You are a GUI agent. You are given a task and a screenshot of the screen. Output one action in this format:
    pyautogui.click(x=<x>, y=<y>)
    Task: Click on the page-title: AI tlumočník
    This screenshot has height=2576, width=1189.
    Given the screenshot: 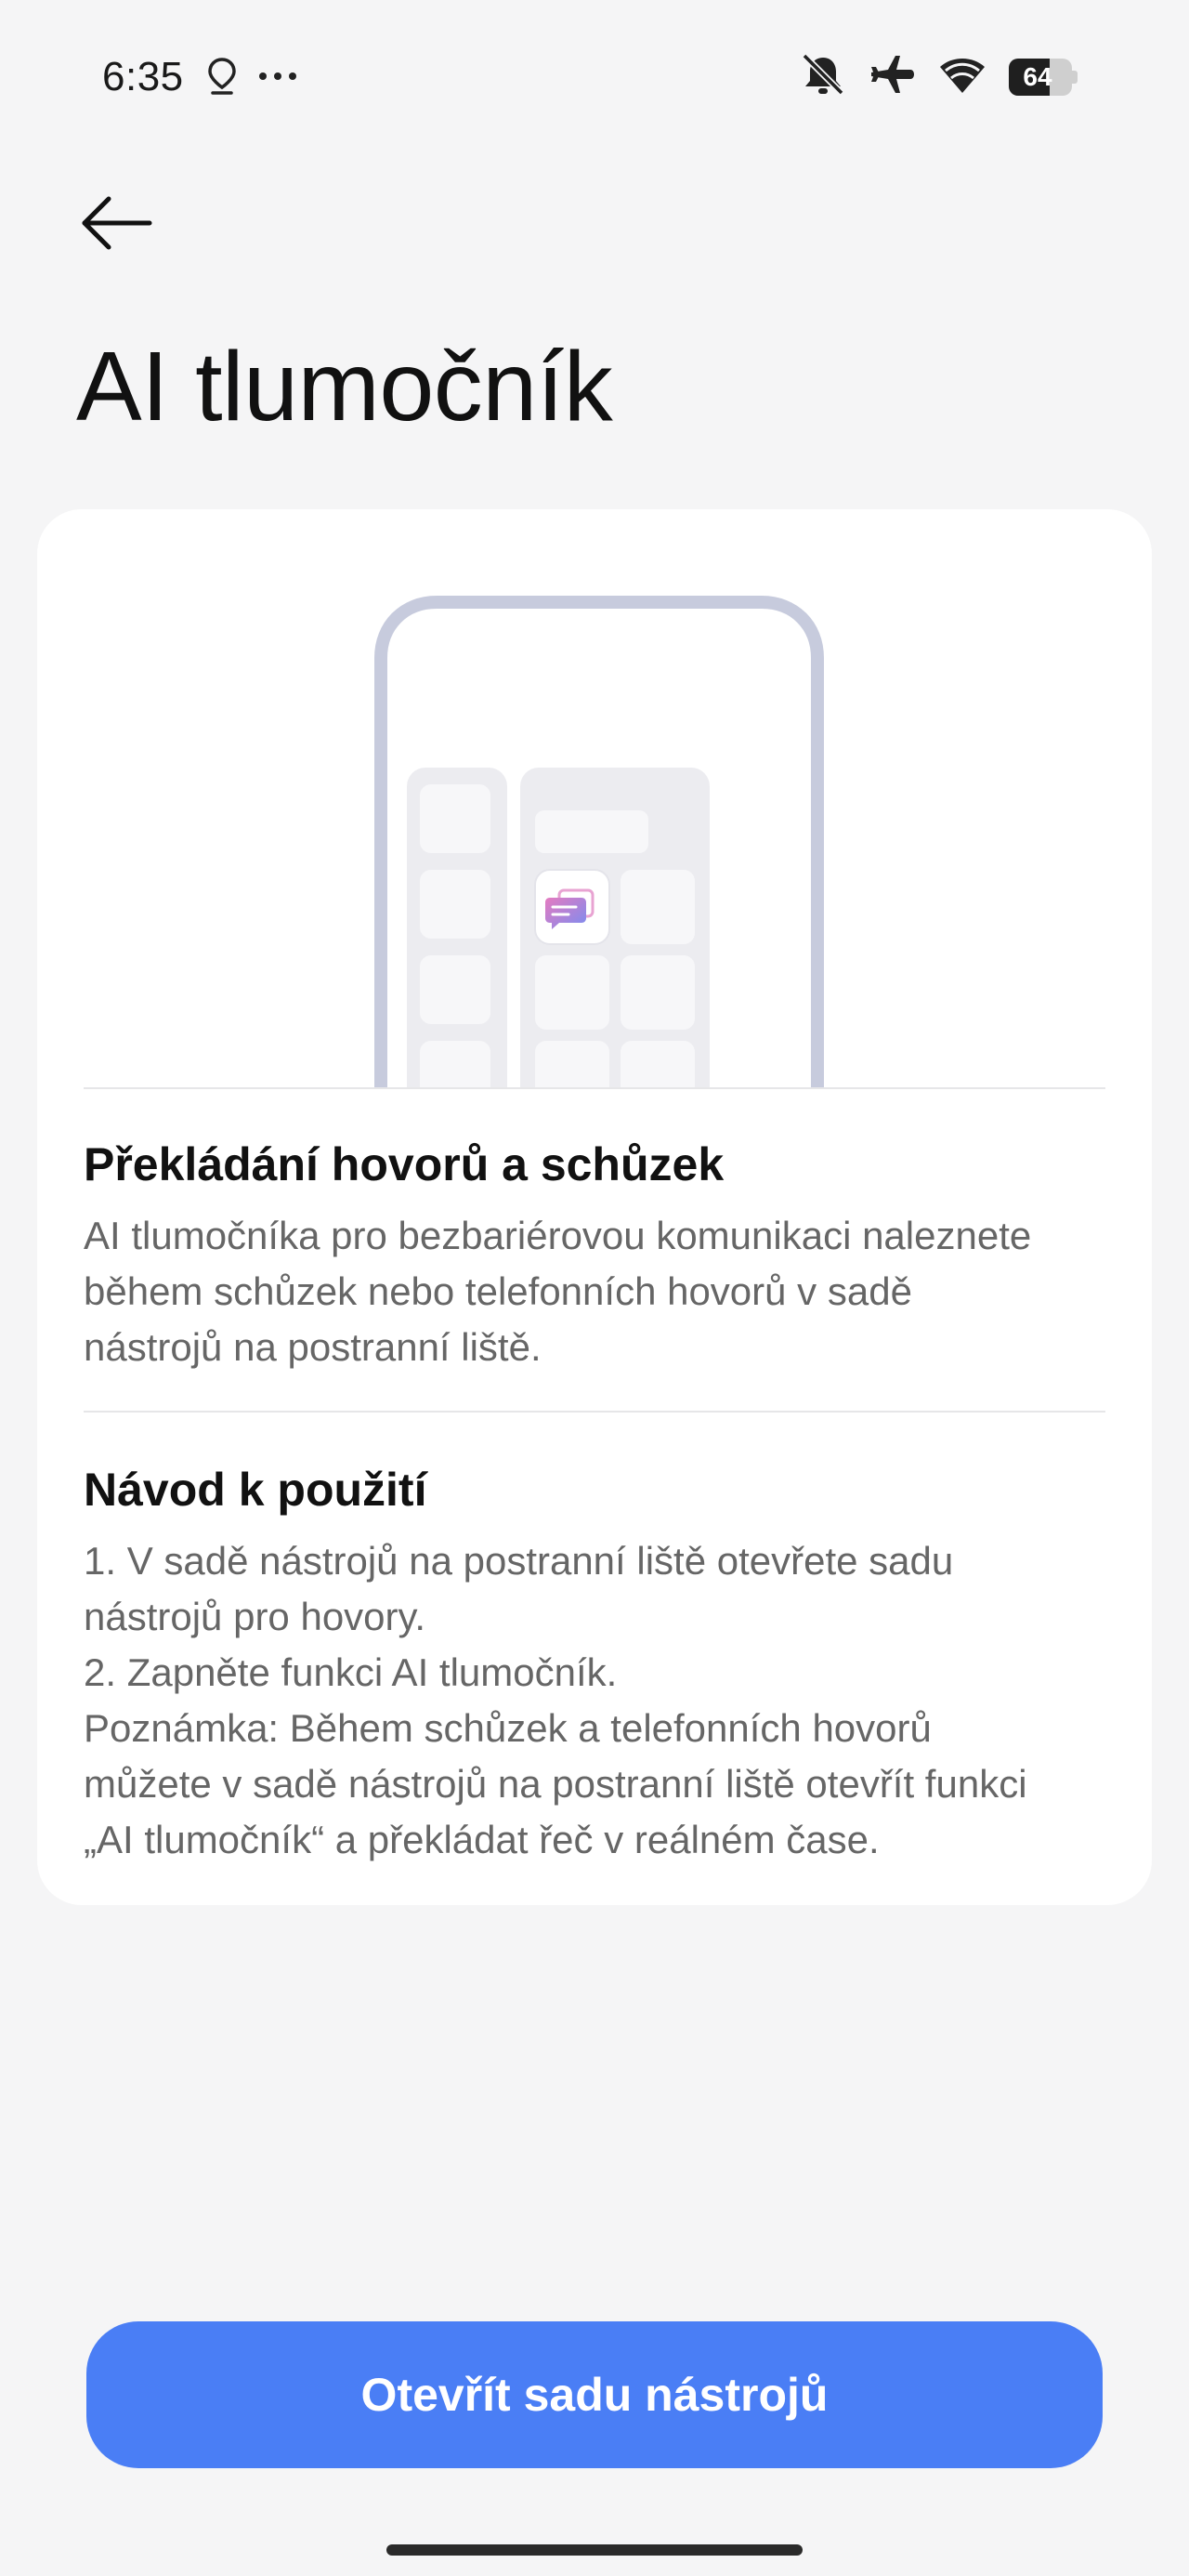 What is the action you would take?
    pyautogui.click(x=344, y=386)
    